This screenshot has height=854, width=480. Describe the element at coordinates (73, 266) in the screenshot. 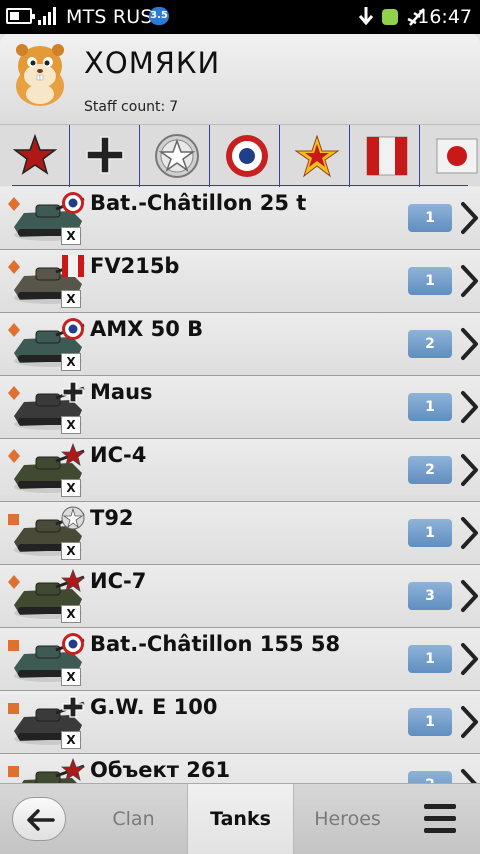

I see `uk-nation-icon` at that location.